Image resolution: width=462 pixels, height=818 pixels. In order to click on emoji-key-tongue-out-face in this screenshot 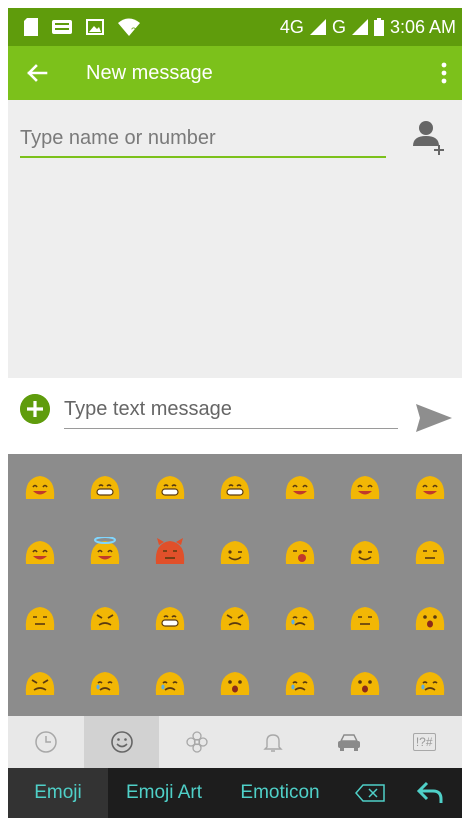, I will do `click(299, 553)`.